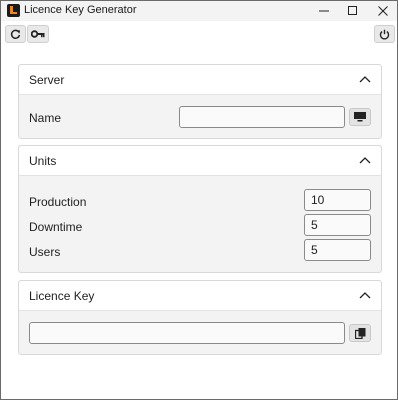  I want to click on refresh-icon, so click(15, 34).